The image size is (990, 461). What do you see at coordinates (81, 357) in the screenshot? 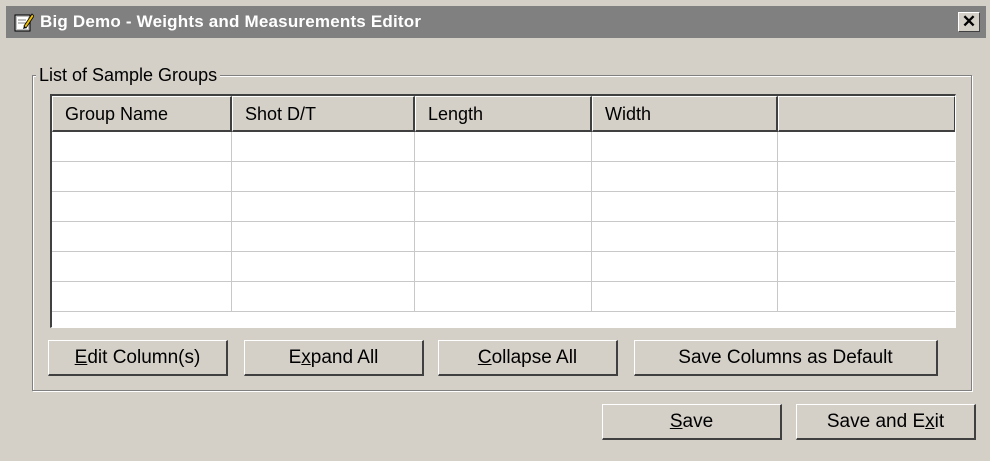
I see `button-mnemonic: E` at bounding box center [81, 357].